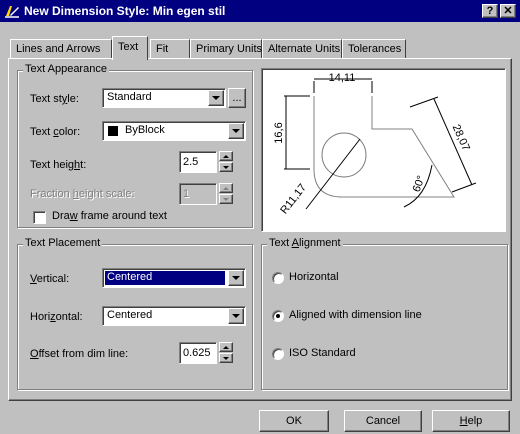  Describe the element at coordinates (198, 353) in the screenshot. I see `offset-input: 0.625` at that location.